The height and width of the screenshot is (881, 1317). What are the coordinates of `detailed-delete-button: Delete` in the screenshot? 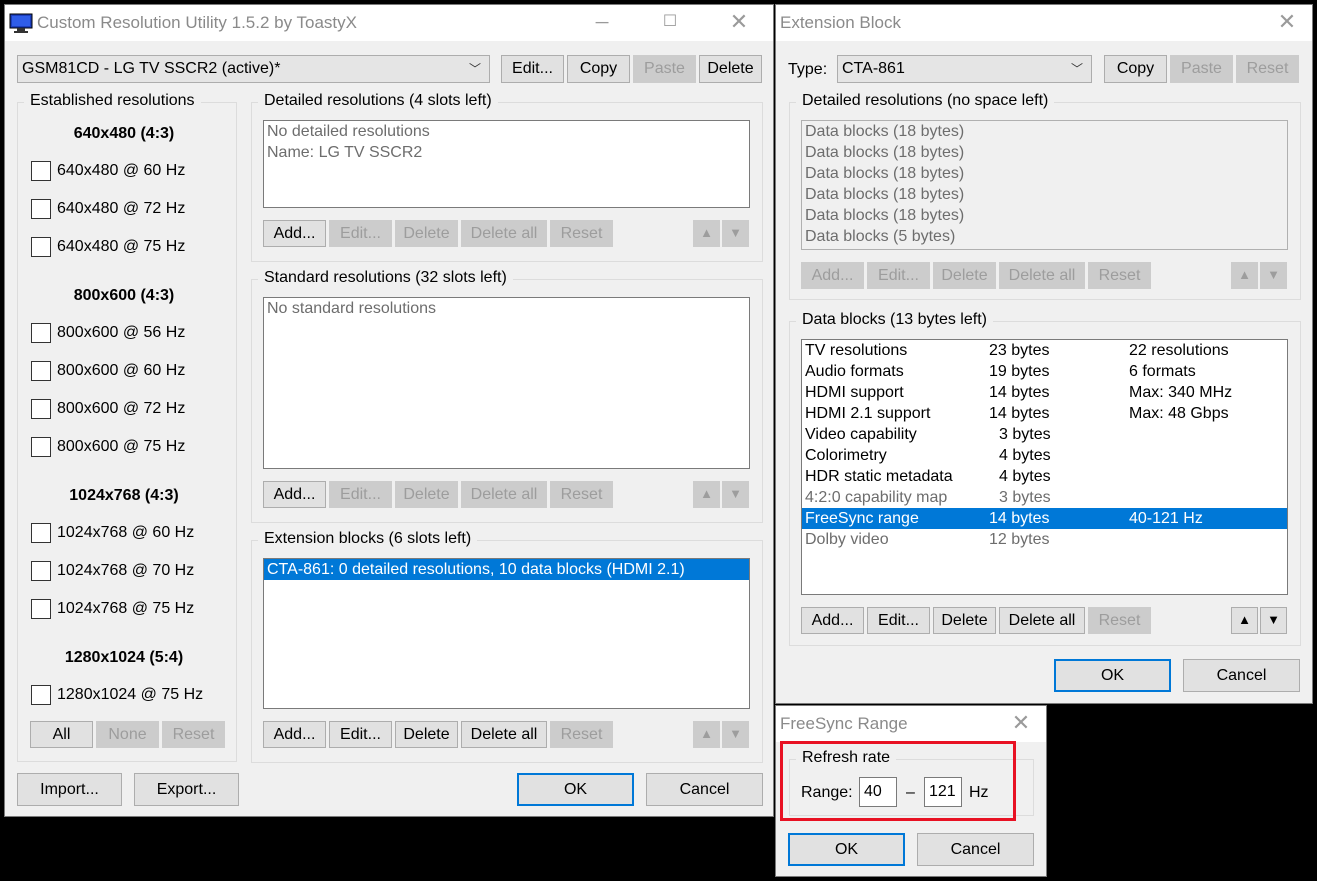 It's located at (426, 233).